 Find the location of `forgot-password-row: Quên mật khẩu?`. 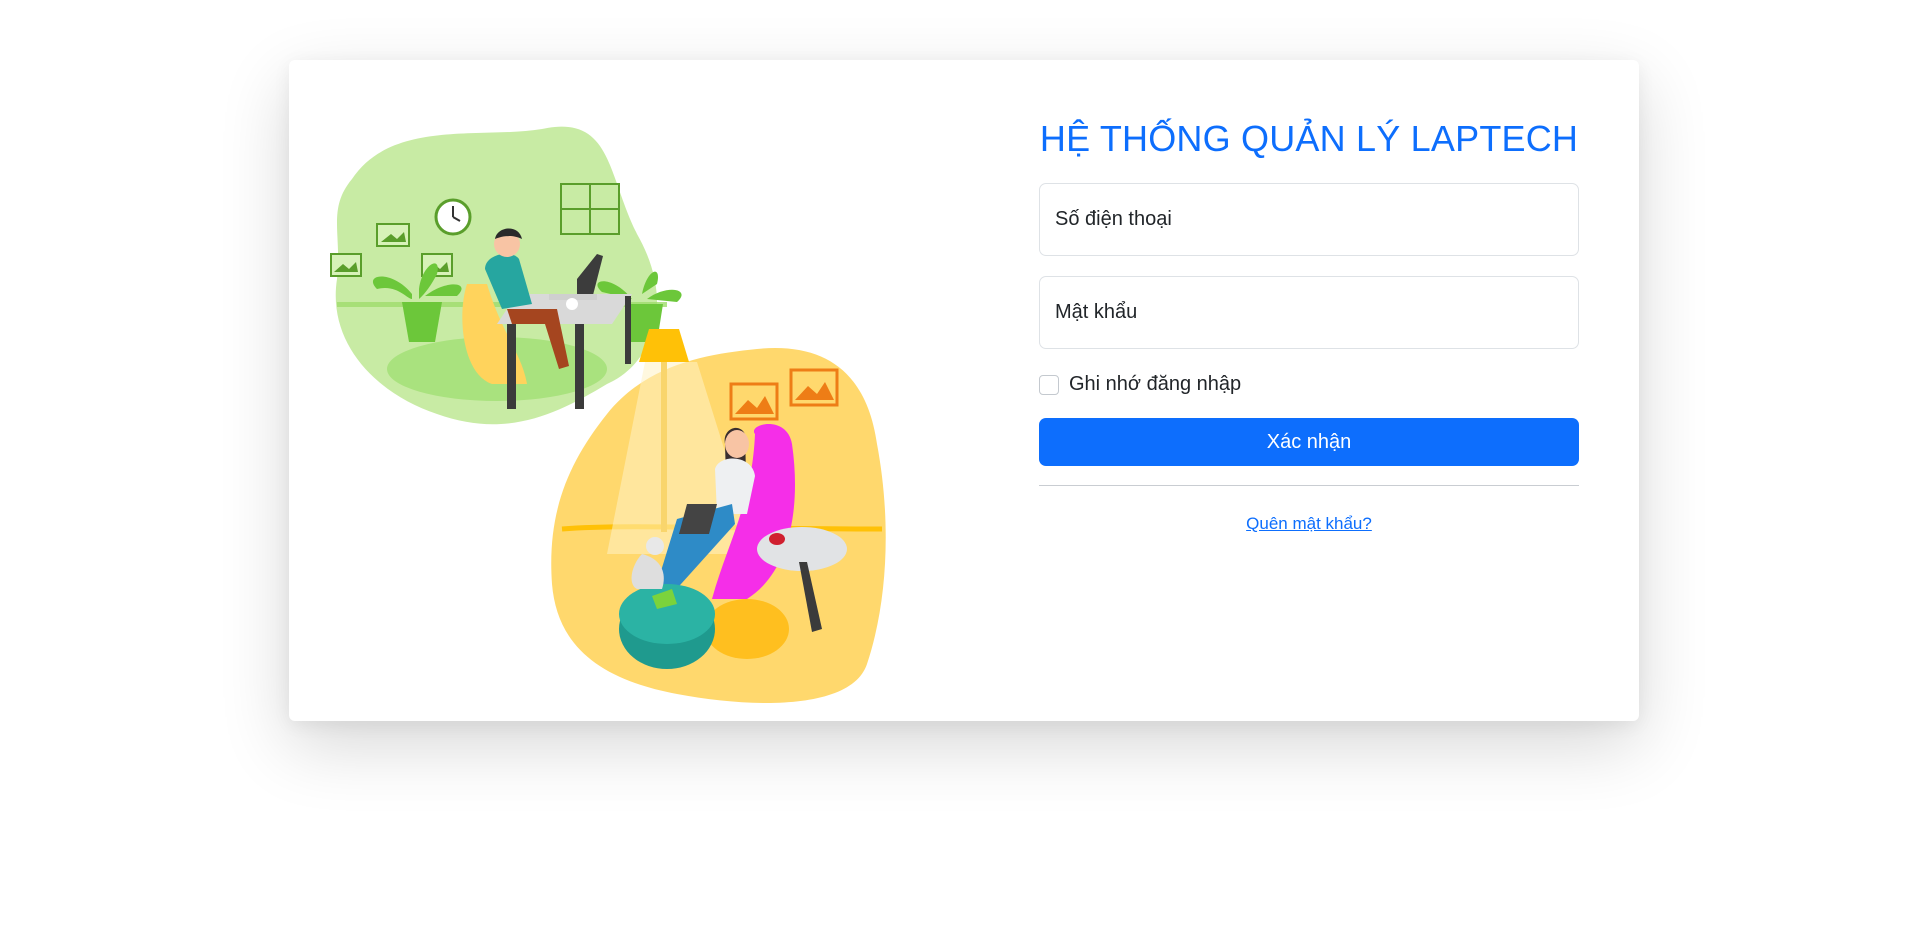

forgot-password-row: Quên mật khẩu? is located at coordinates (1309, 524).